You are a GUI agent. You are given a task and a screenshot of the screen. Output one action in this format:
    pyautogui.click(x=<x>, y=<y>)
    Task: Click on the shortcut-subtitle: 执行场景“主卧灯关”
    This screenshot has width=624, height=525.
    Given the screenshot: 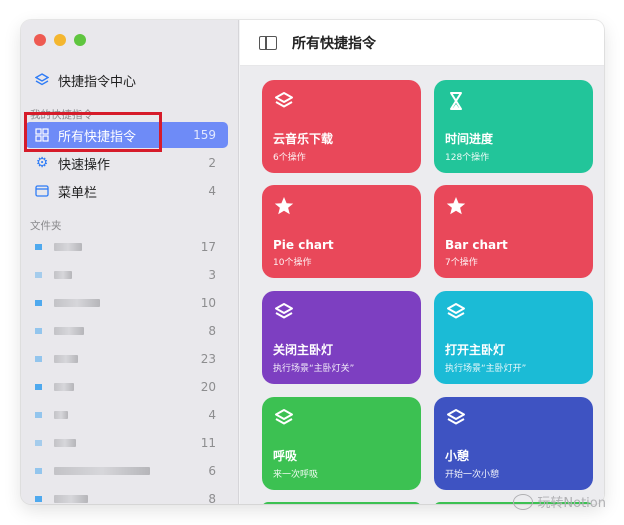 What is the action you would take?
    pyautogui.click(x=314, y=369)
    